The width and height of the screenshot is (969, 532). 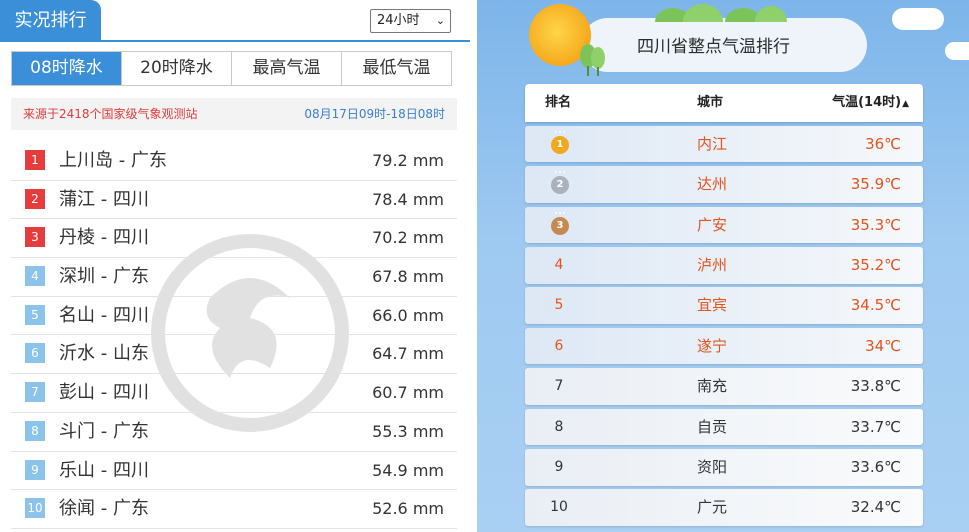 What do you see at coordinates (234, 277) in the screenshot?
I see `list-item: 4 深圳 - 广东 67.8 mm` at bounding box center [234, 277].